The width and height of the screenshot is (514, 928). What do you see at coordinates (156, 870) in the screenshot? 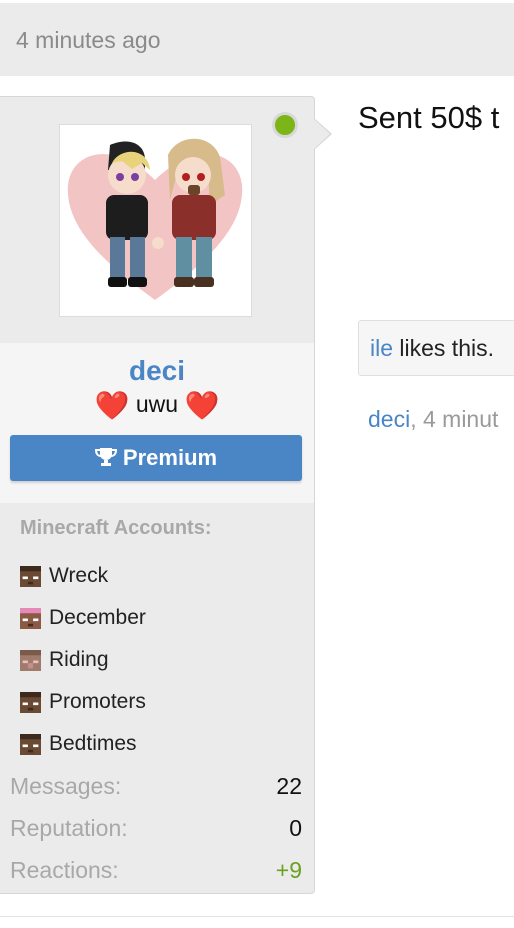
I see `stat-reactions: Reactions: +9` at bounding box center [156, 870].